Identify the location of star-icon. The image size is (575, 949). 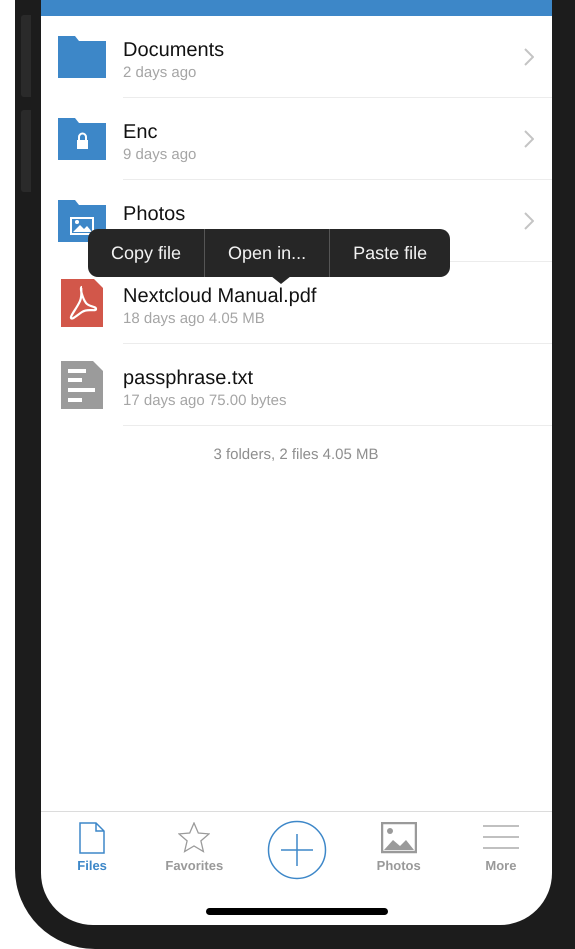
(194, 838).